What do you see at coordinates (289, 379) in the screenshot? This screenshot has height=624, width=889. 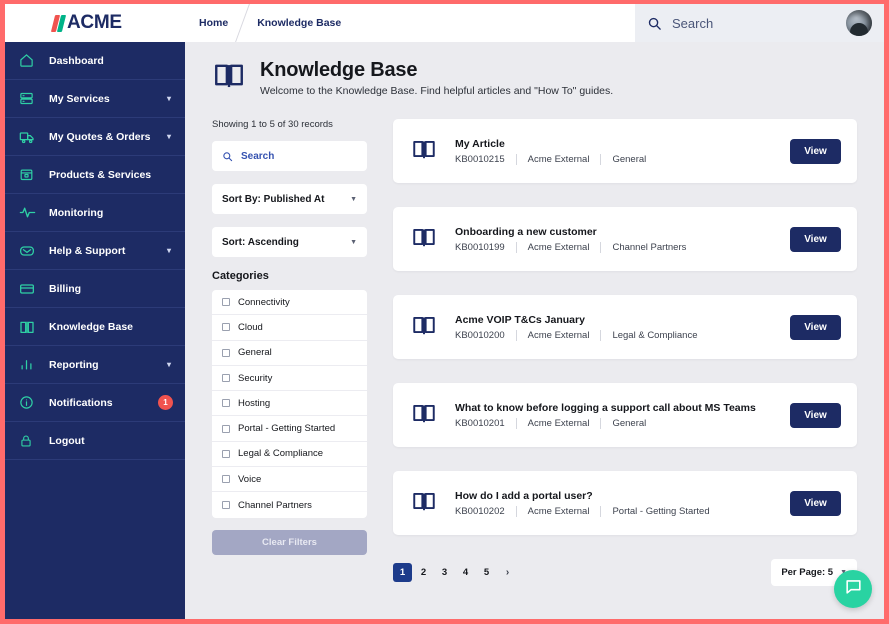 I see `category-option-security: Security` at bounding box center [289, 379].